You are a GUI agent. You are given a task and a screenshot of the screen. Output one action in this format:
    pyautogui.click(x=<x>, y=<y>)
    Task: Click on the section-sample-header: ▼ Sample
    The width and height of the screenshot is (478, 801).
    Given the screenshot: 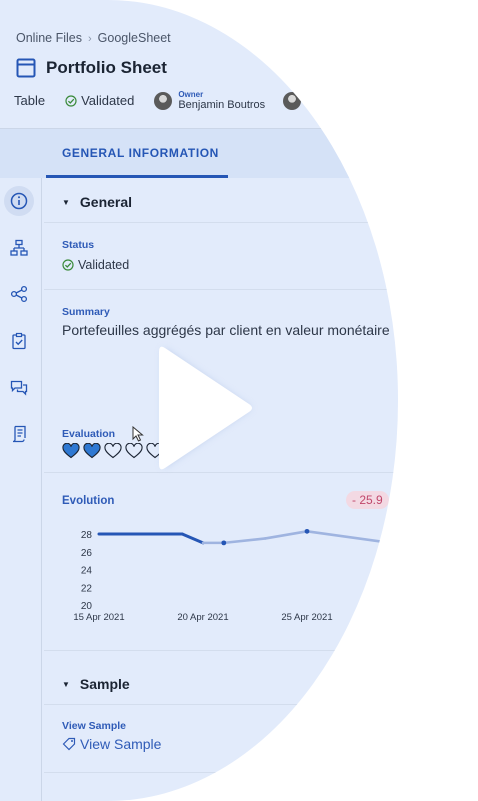 What is the action you would take?
    pyautogui.click(x=96, y=684)
    